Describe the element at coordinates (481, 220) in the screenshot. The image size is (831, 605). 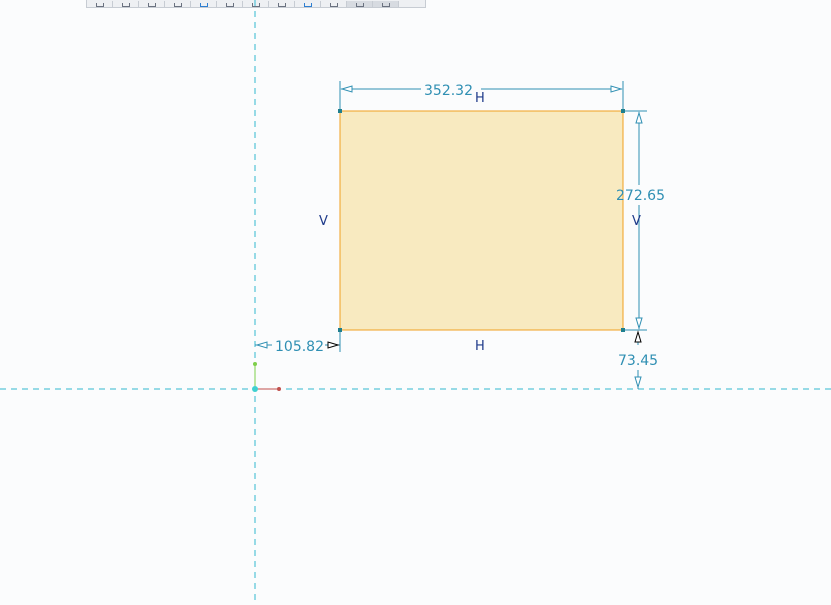
I see `sketch-rectangle` at that location.